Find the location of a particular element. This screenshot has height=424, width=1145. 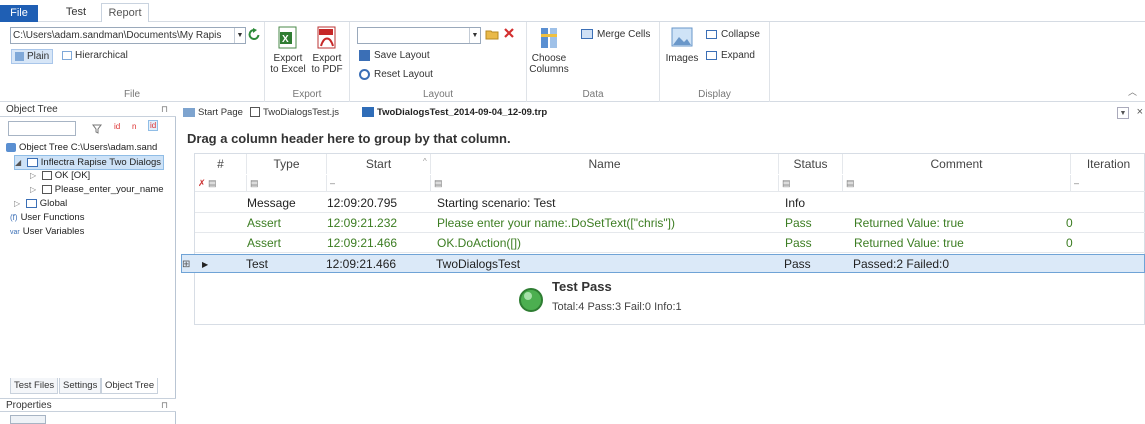

ribbon-group-layout: ▼ Save Layout Reset Layout Layout is located at coordinates (438, 62).